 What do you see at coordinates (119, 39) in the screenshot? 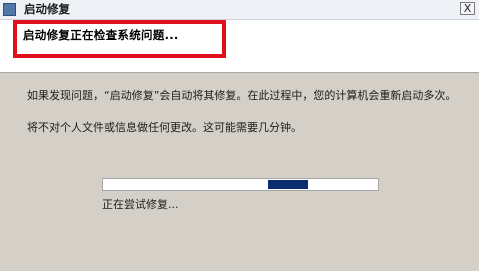
I see `red-highlight-box` at bounding box center [119, 39].